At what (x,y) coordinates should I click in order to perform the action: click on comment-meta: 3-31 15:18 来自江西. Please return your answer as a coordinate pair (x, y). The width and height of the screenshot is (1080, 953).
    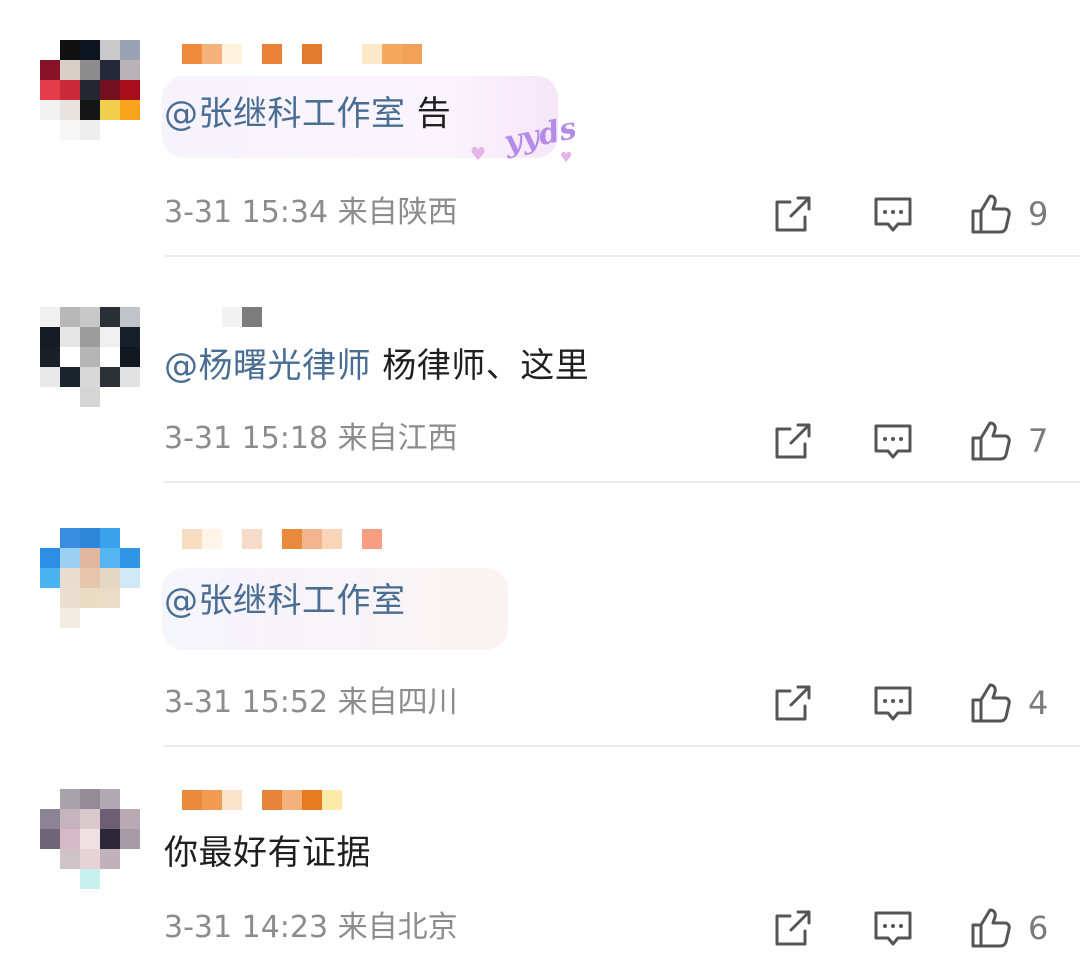
    Looking at the image, I should click on (311, 439).